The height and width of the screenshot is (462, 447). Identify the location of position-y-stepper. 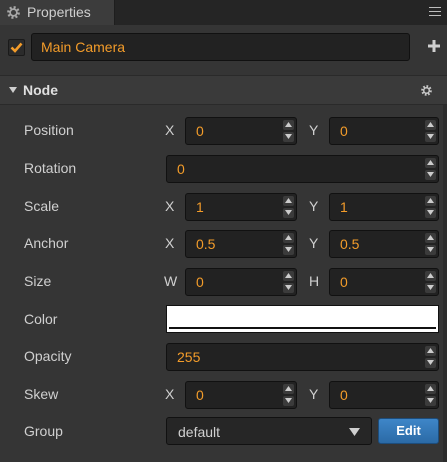
(430, 131).